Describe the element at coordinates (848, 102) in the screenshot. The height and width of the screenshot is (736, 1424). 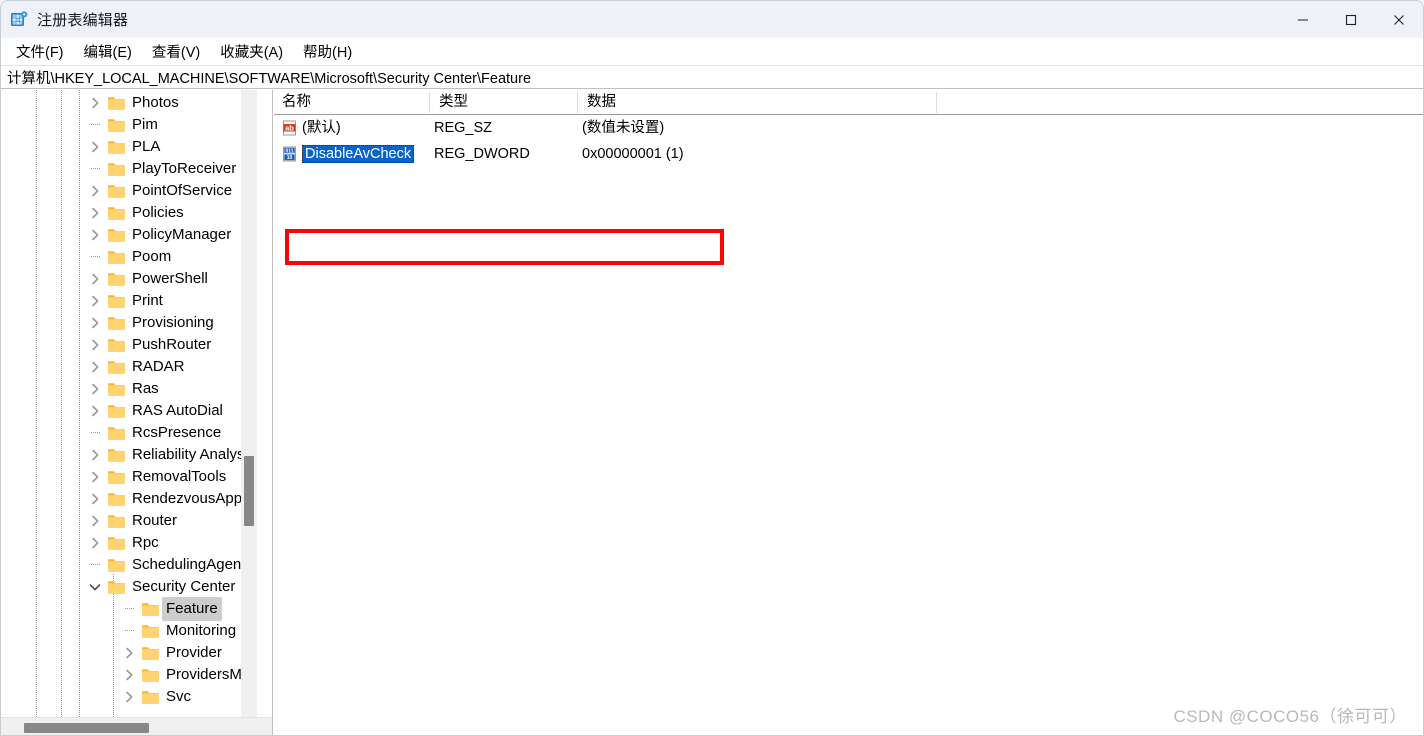
I see `values-column-header: 名称 类型 数据` at that location.